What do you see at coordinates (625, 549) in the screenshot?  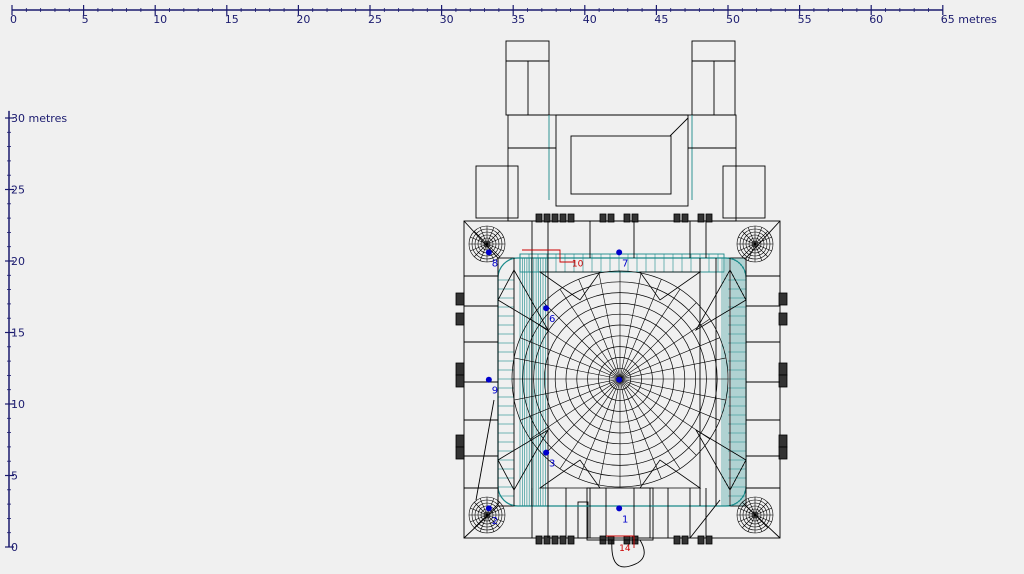 I see `red-marker-label: 14` at bounding box center [625, 549].